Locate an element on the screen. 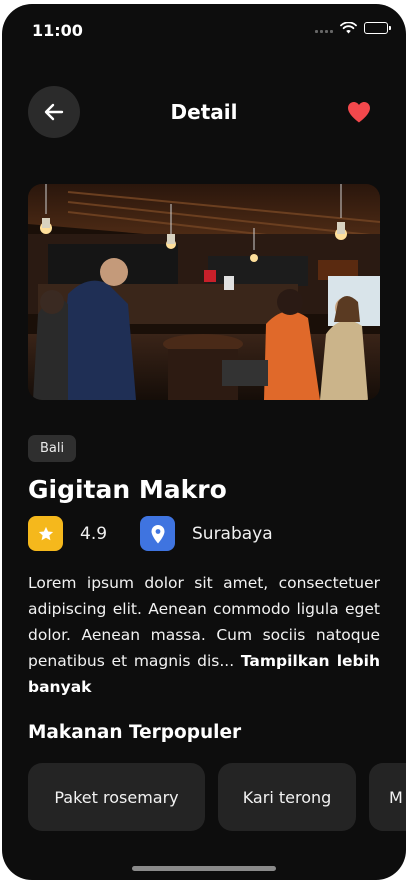 This screenshot has width=408, height=881. status-time: 11:00 is located at coordinates (57, 30).